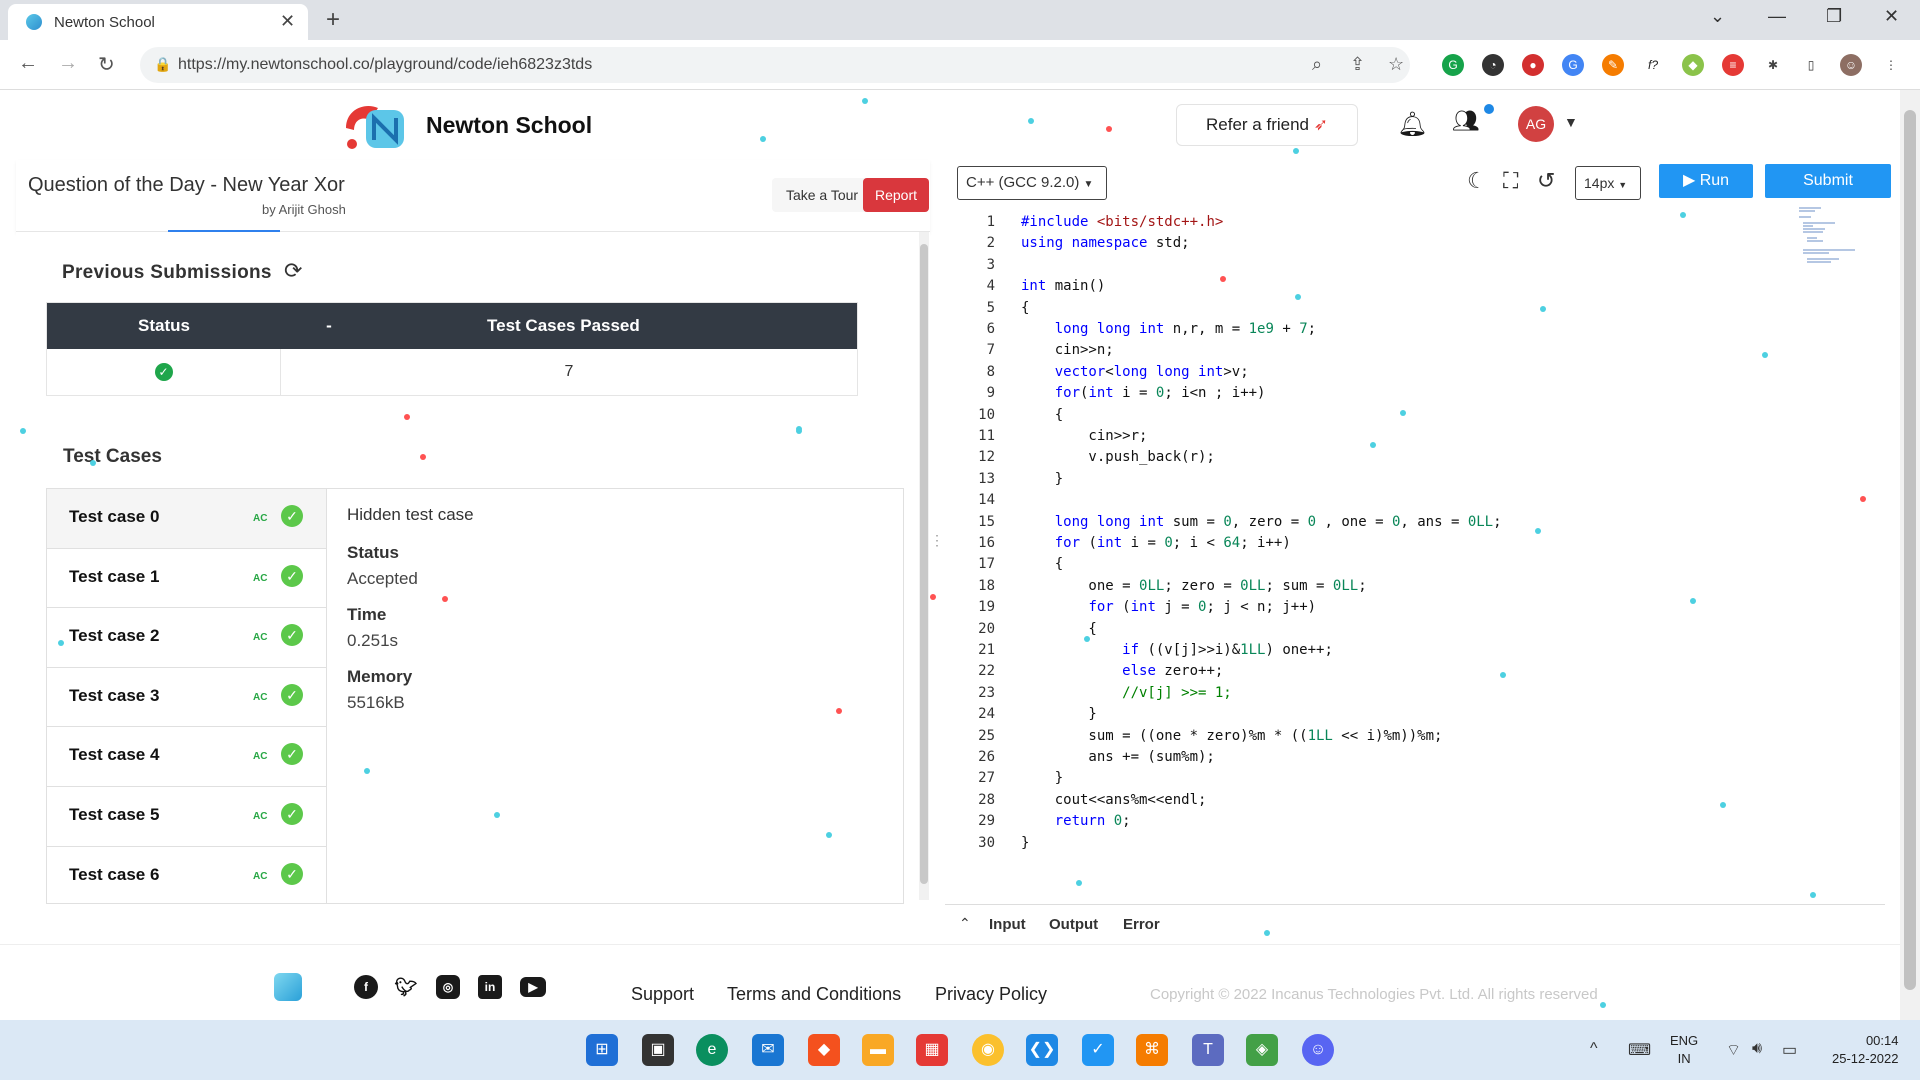 The width and height of the screenshot is (1920, 1080). Describe the element at coordinates (932, 1050) in the screenshot. I see `microsoft-store-icon: ▦` at that location.